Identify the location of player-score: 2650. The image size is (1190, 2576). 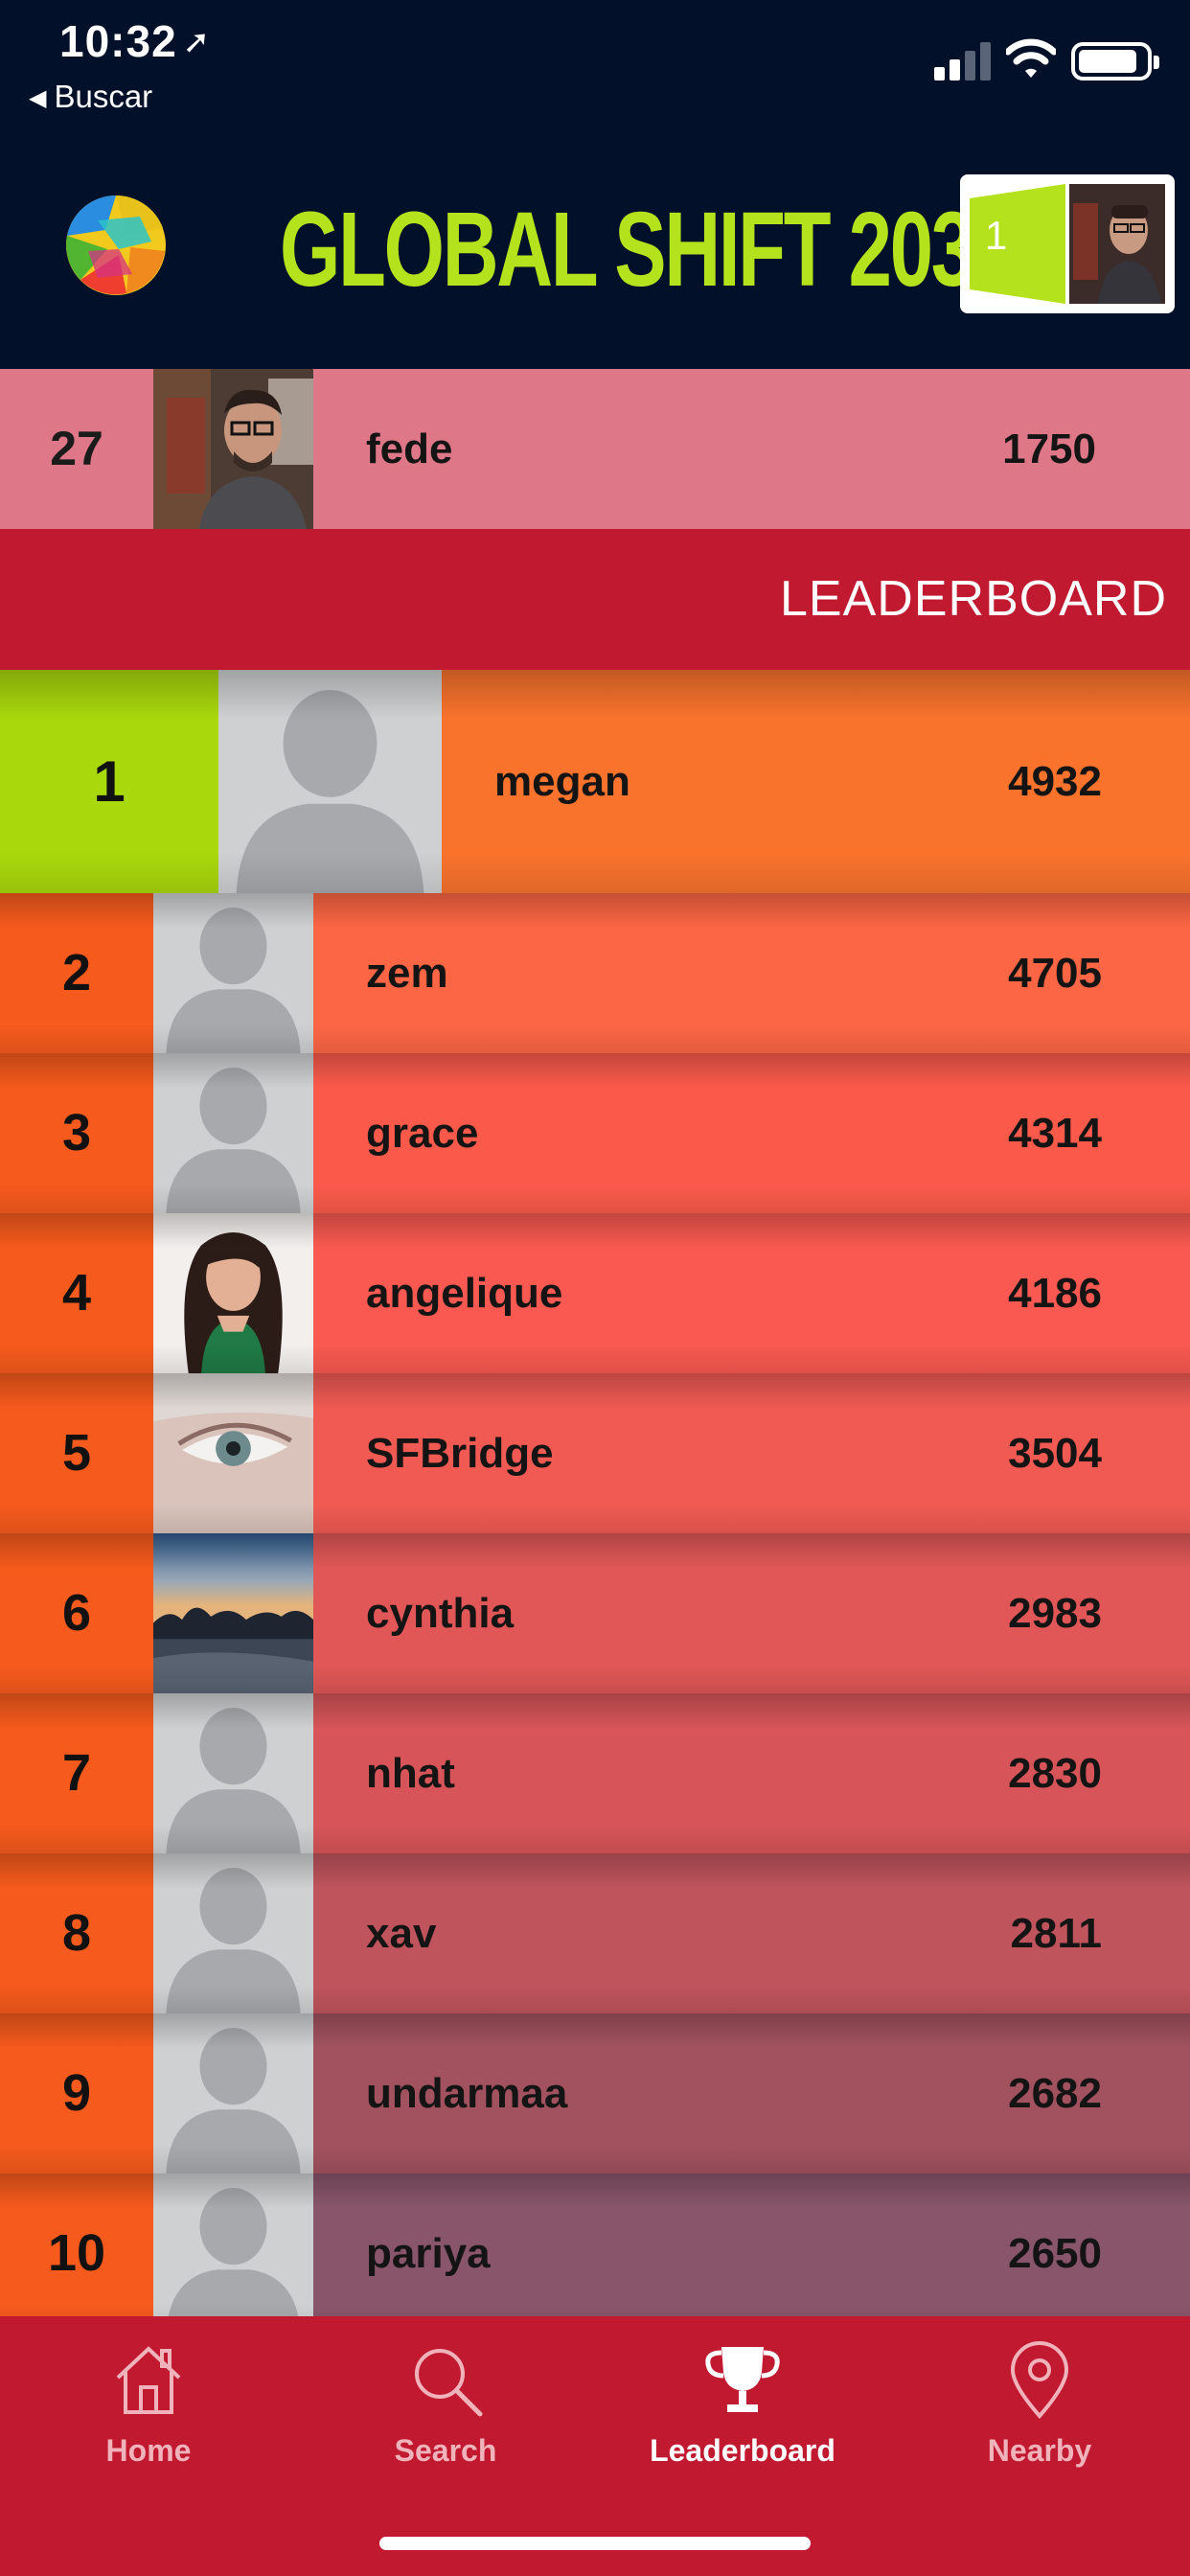
(1055, 2253).